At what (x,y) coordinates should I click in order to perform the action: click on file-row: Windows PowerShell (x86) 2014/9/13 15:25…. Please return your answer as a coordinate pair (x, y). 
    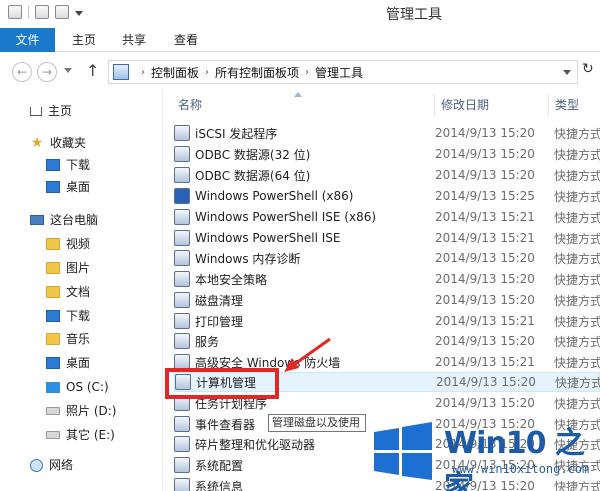
    Looking at the image, I should click on (387, 196).